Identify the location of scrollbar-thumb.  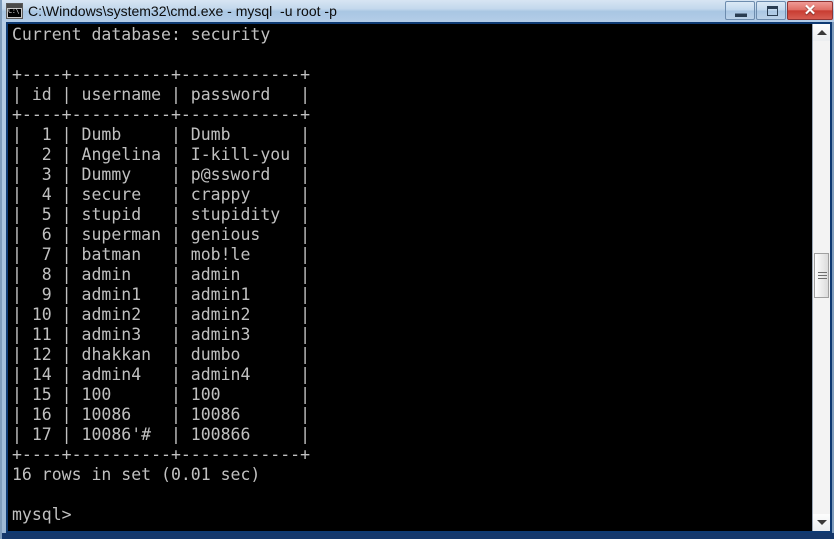
(821, 275).